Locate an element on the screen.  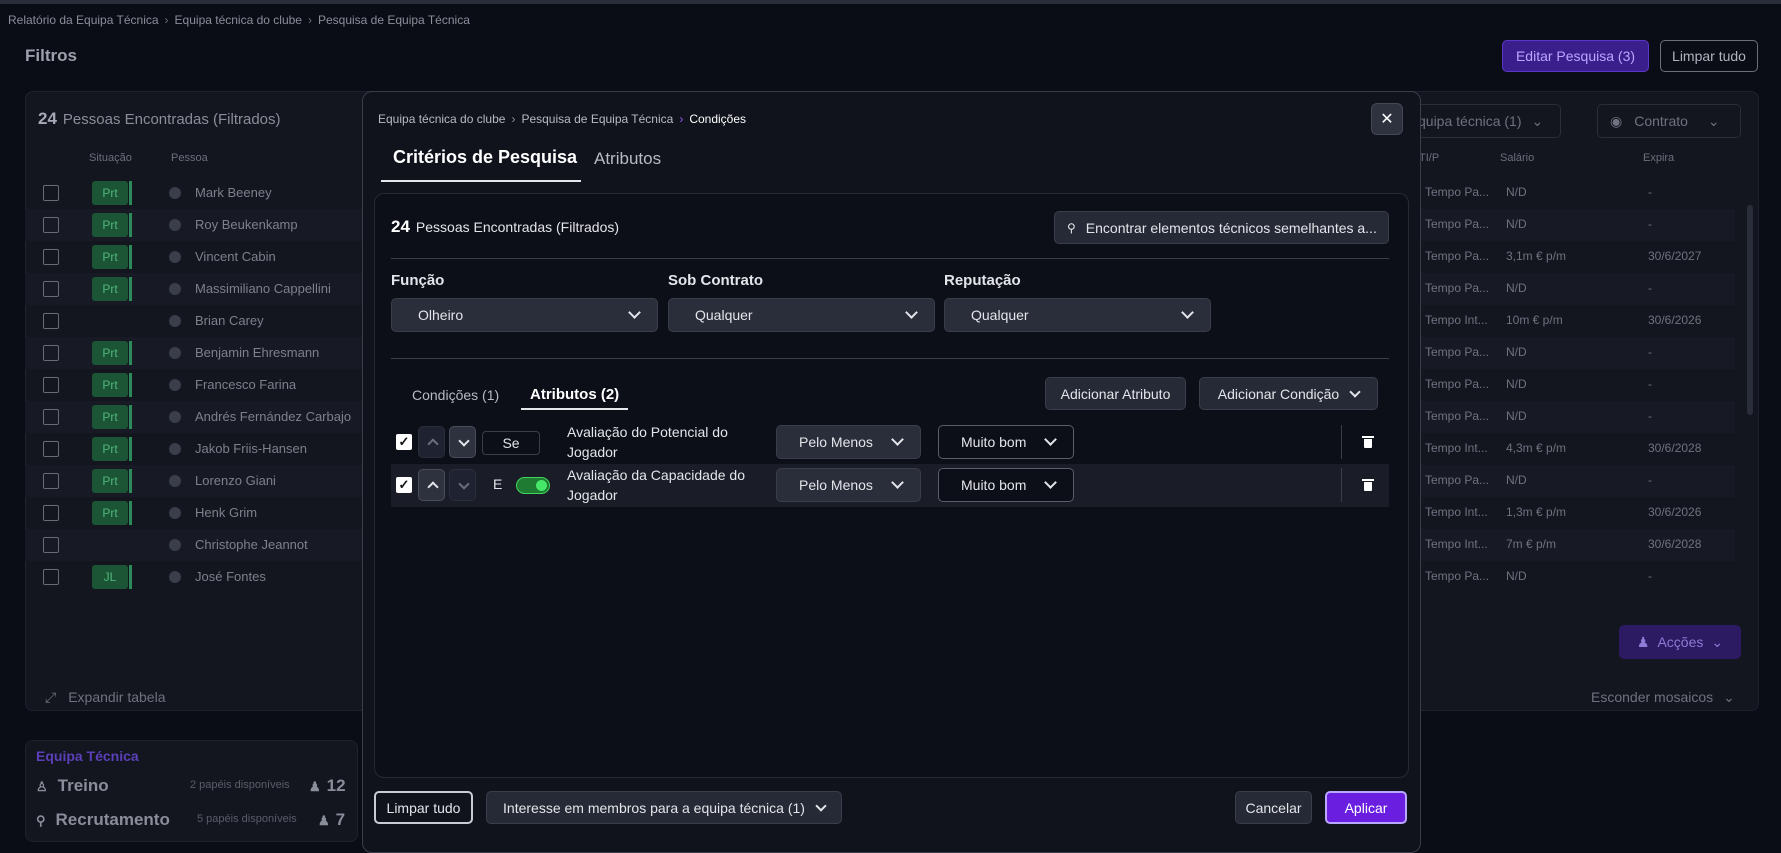
hide-tiles-button: Esconder mosaicos ⌄ is located at coordinates (1663, 697).